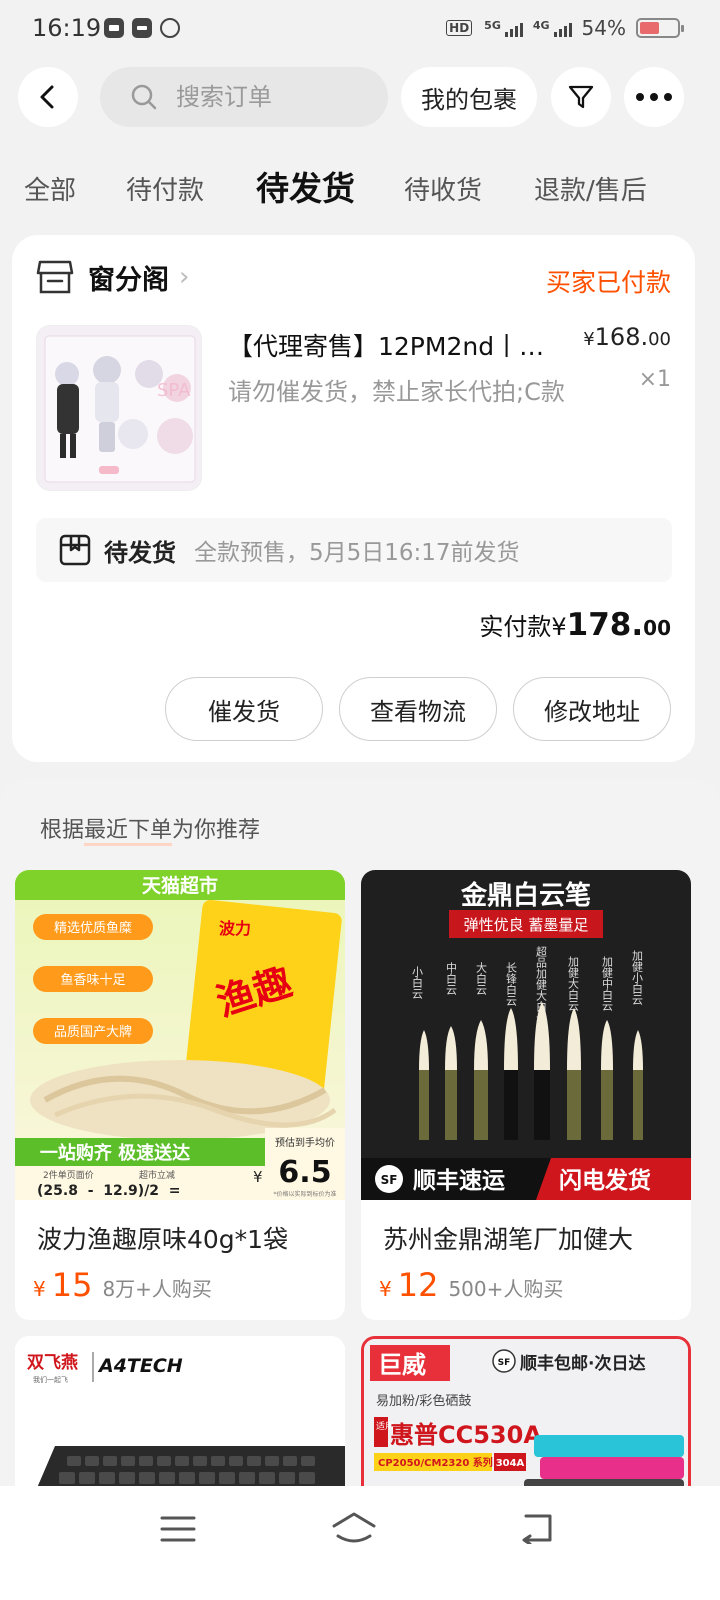 The image size is (720, 1600). What do you see at coordinates (142, 28) in the screenshot?
I see `mail-notification-icon` at bounding box center [142, 28].